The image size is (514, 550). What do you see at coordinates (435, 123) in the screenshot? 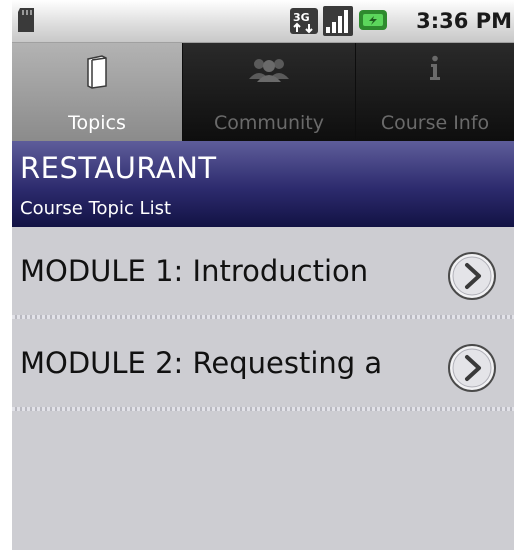
I see `tab-course-info-label: Course Info` at bounding box center [435, 123].